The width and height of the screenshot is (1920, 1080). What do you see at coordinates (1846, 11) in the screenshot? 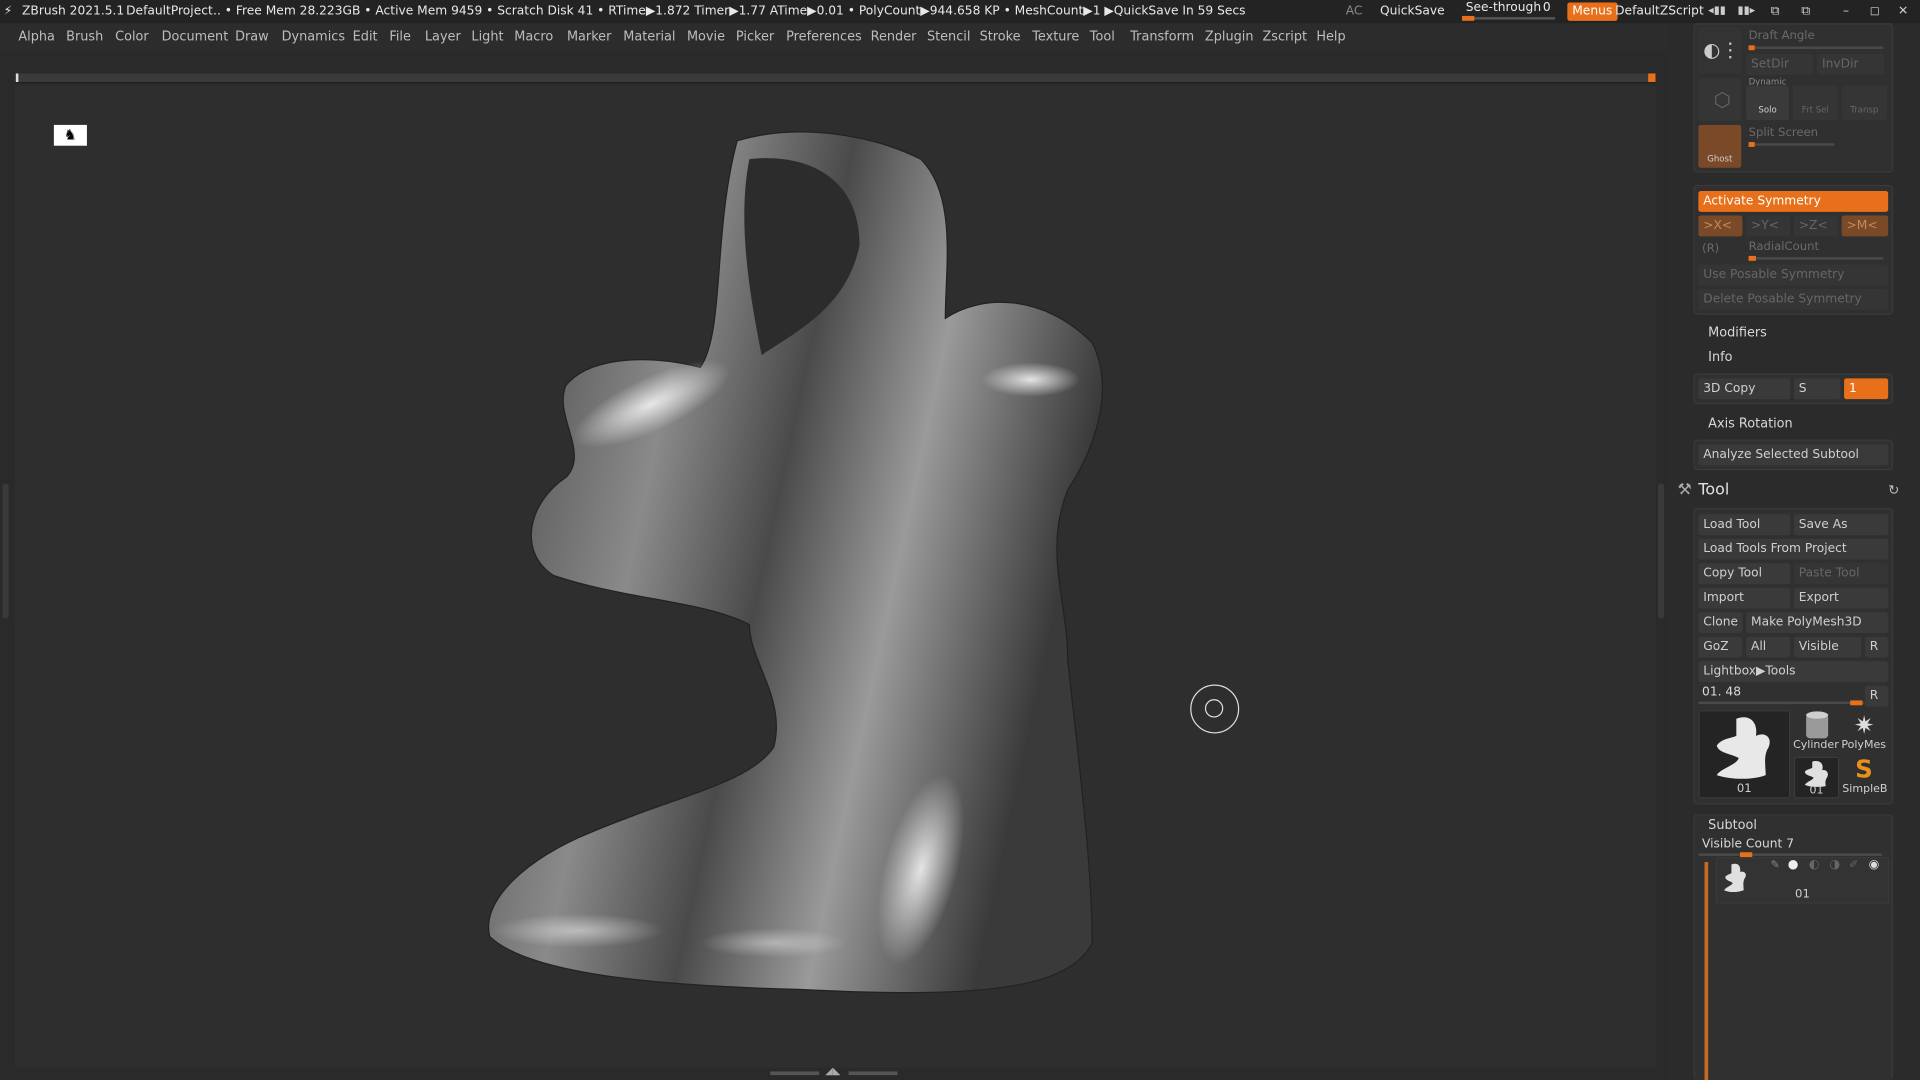
I see `minimize-icon: –` at bounding box center [1846, 11].